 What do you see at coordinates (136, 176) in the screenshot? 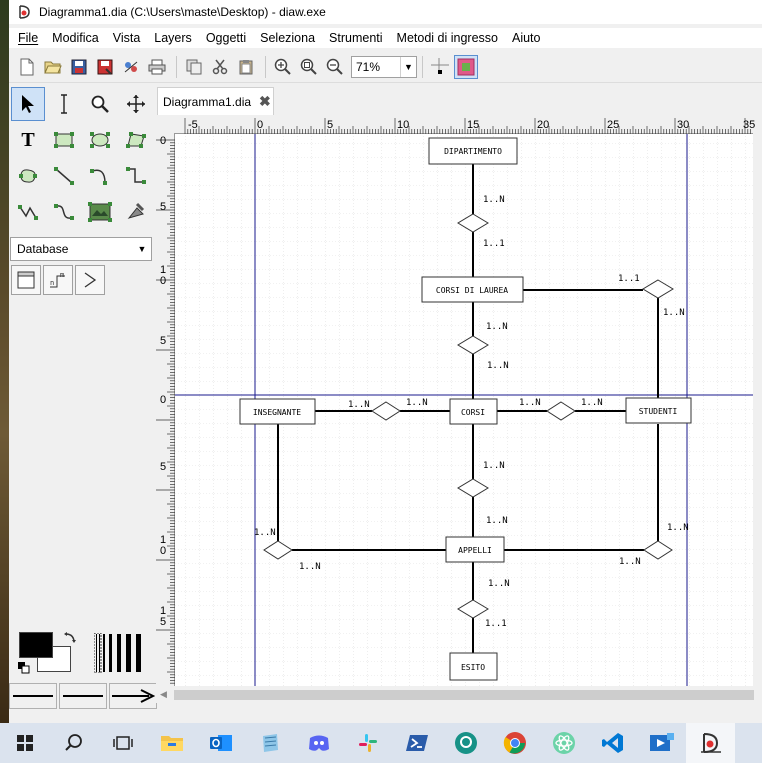
I see `zigzag-icon` at bounding box center [136, 176].